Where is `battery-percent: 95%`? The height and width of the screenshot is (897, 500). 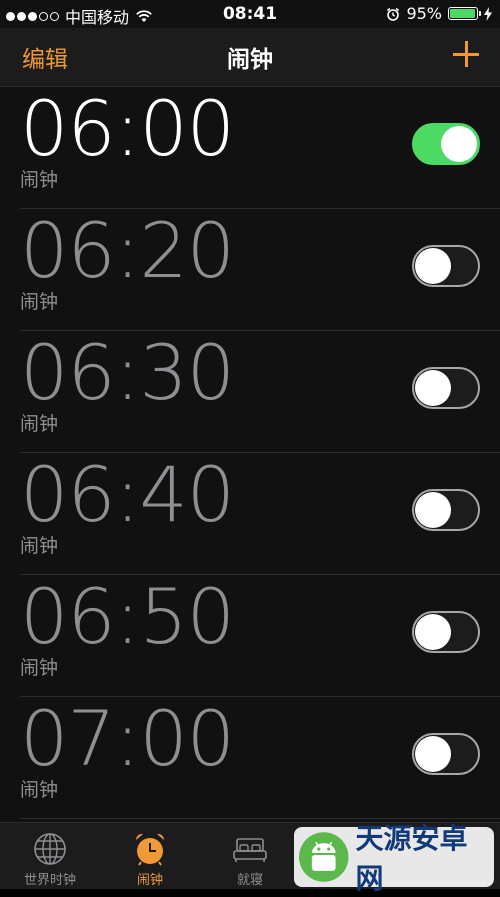 battery-percent: 95% is located at coordinates (424, 13).